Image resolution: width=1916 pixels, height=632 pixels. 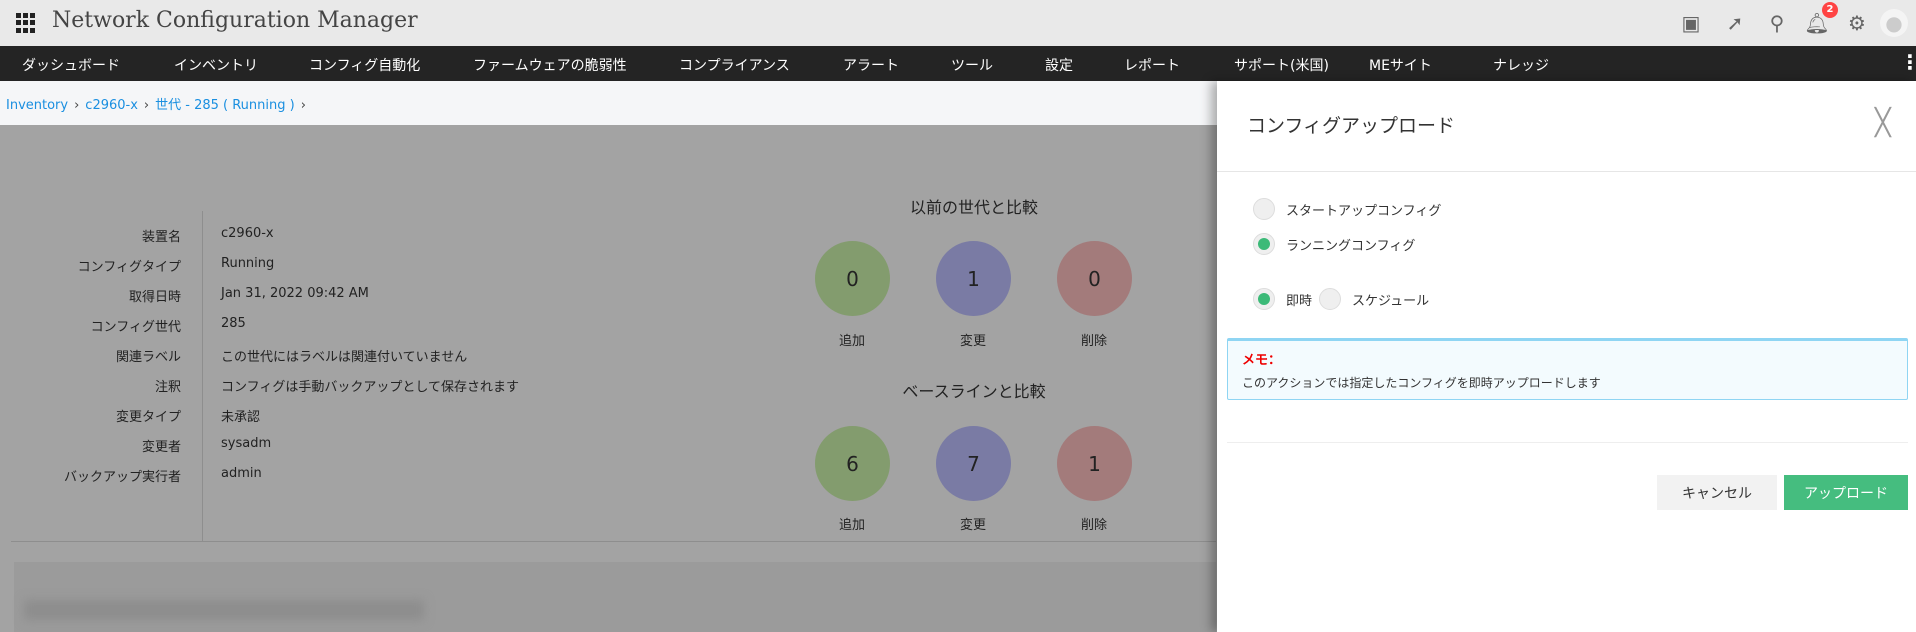 What do you see at coordinates (1830, 10) in the screenshot?
I see `notification-badge: 2` at bounding box center [1830, 10].